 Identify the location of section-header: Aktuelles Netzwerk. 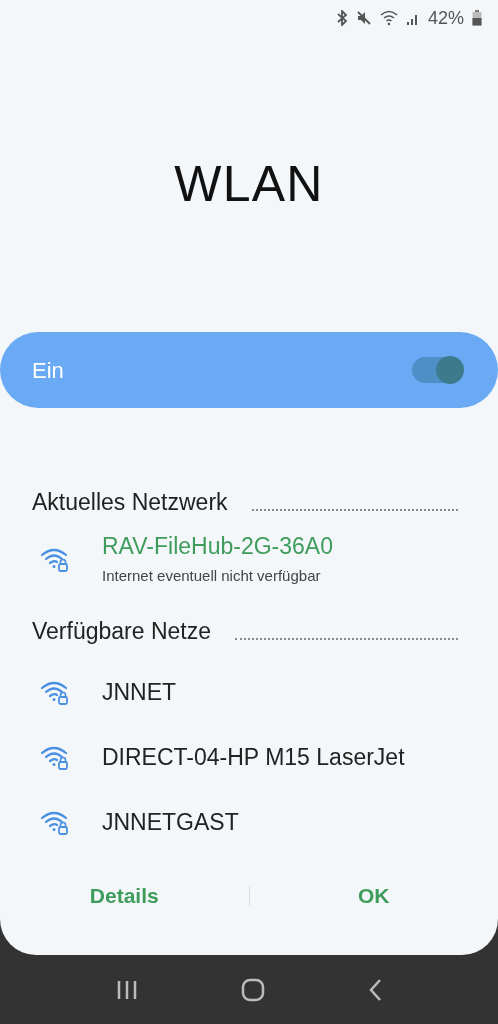
(130, 502).